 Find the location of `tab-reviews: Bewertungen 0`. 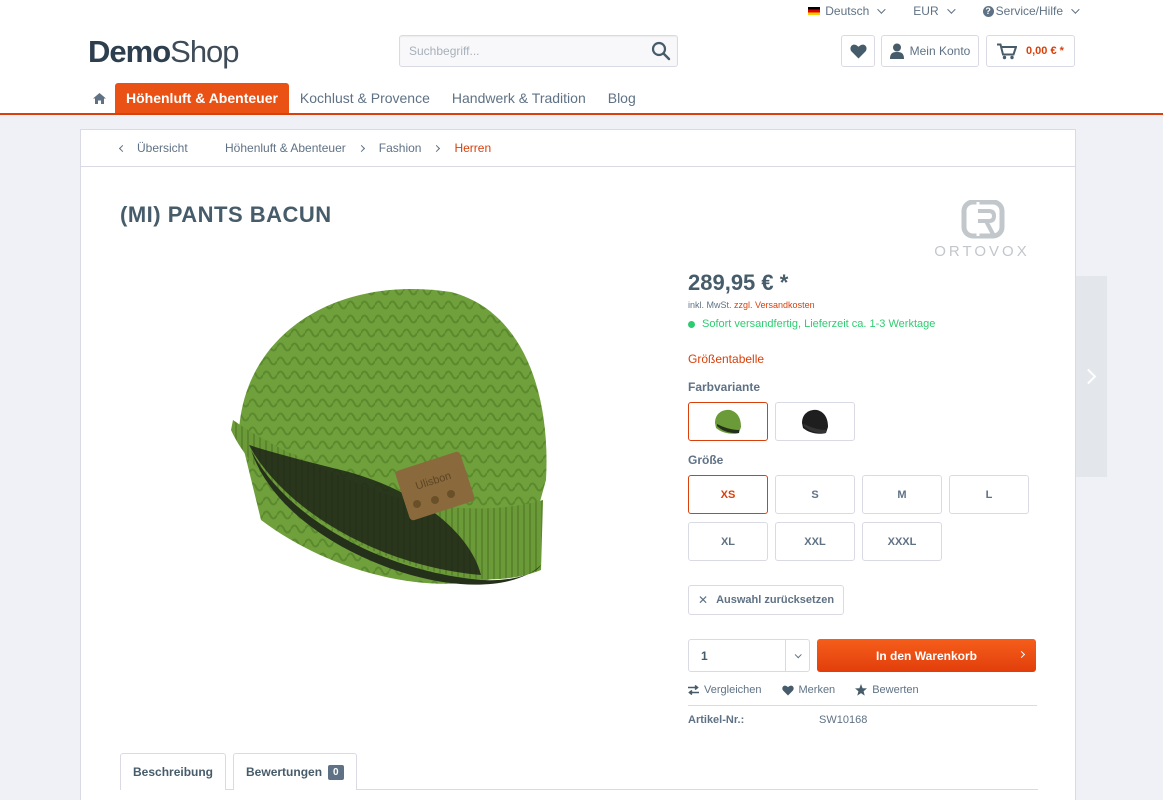

tab-reviews: Bewertungen 0 is located at coordinates (295, 771).